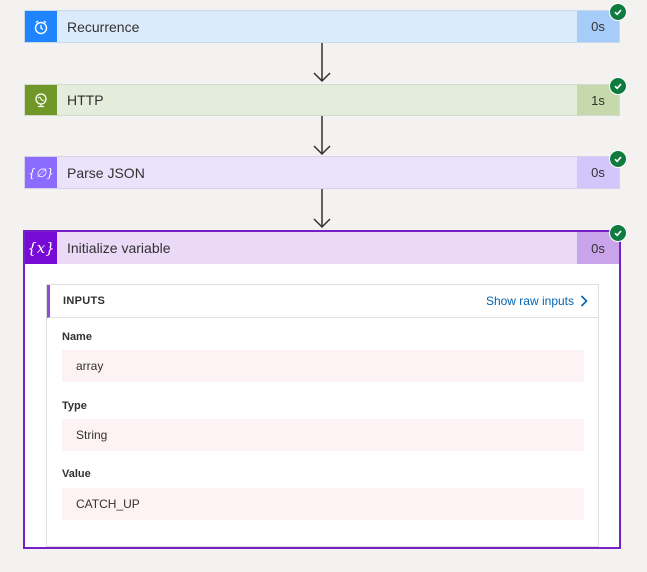 This screenshot has height=572, width=647. Describe the element at coordinates (584, 301) in the screenshot. I see `chevron-right-icon` at that location.